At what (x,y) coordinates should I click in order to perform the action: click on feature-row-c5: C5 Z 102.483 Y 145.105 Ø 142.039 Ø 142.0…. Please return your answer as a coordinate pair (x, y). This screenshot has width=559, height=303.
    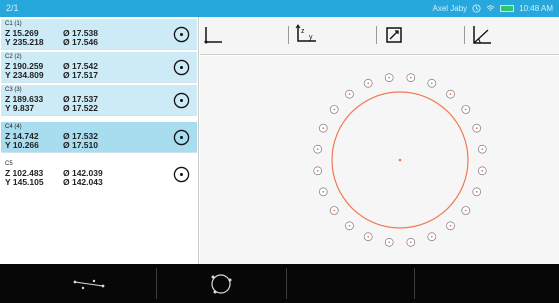
    Looking at the image, I should click on (99, 174).